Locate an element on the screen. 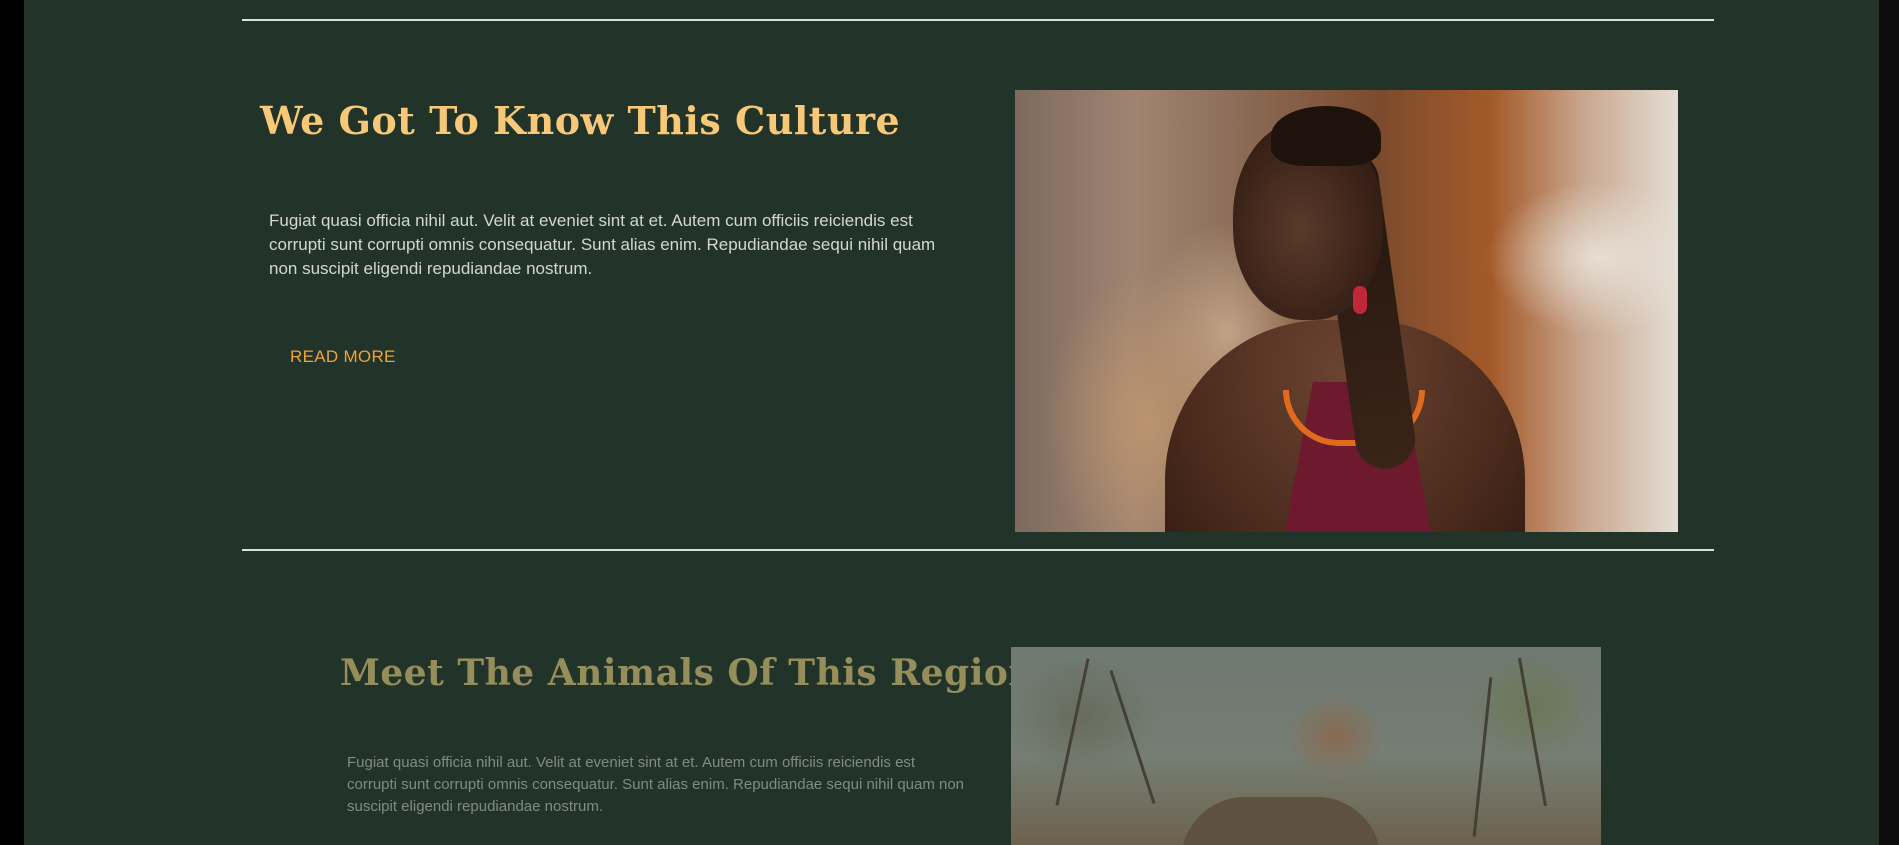 The image size is (1899, 845). section-divider-middle is located at coordinates (978, 550).